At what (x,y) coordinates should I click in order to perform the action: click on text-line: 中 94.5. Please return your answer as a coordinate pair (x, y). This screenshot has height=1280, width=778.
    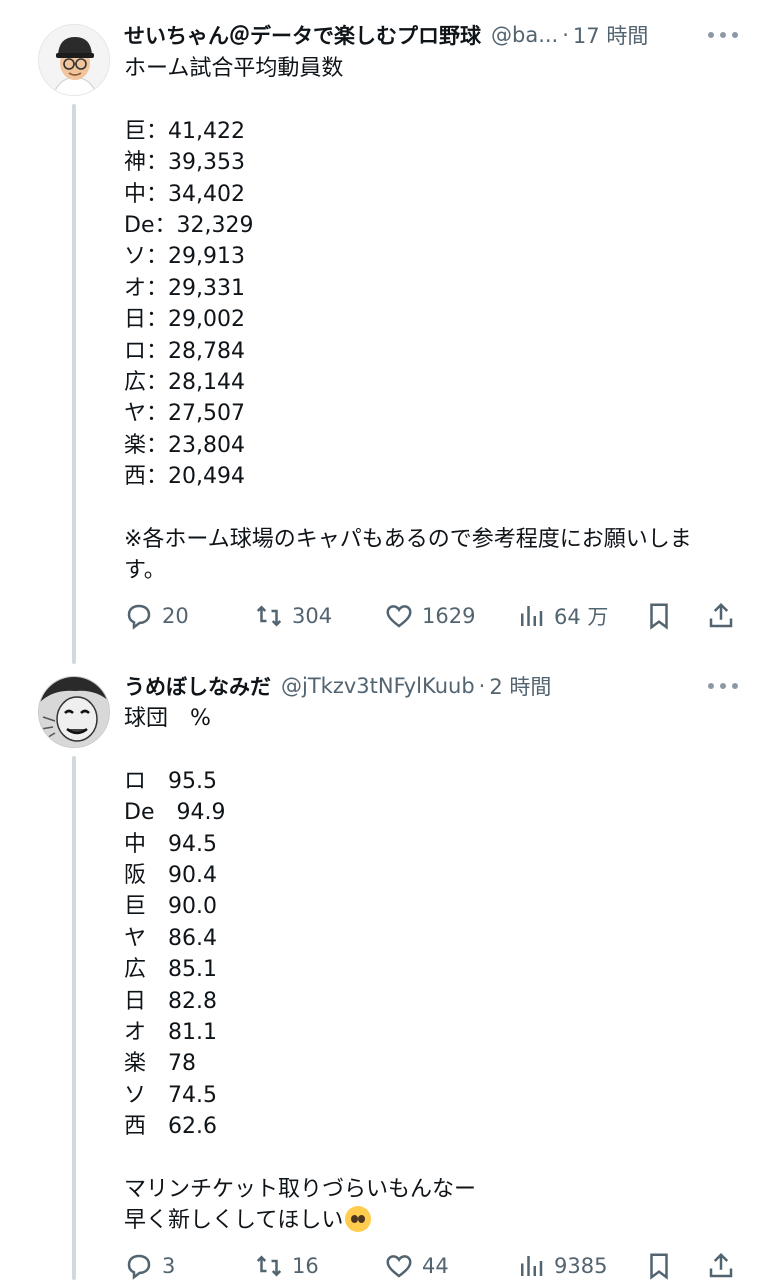
    Looking at the image, I should click on (170, 844).